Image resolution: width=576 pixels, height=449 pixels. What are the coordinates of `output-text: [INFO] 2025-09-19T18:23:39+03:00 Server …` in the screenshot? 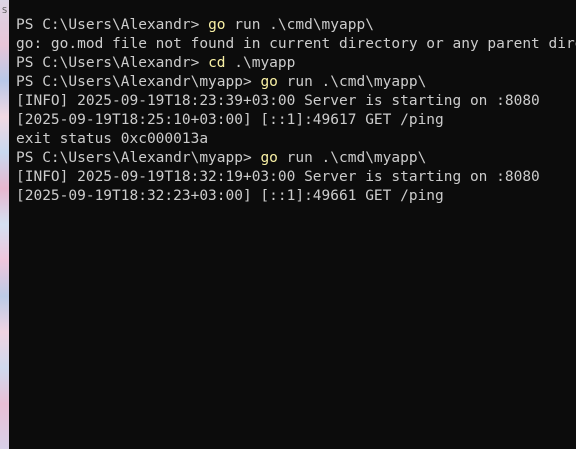 It's located at (278, 101).